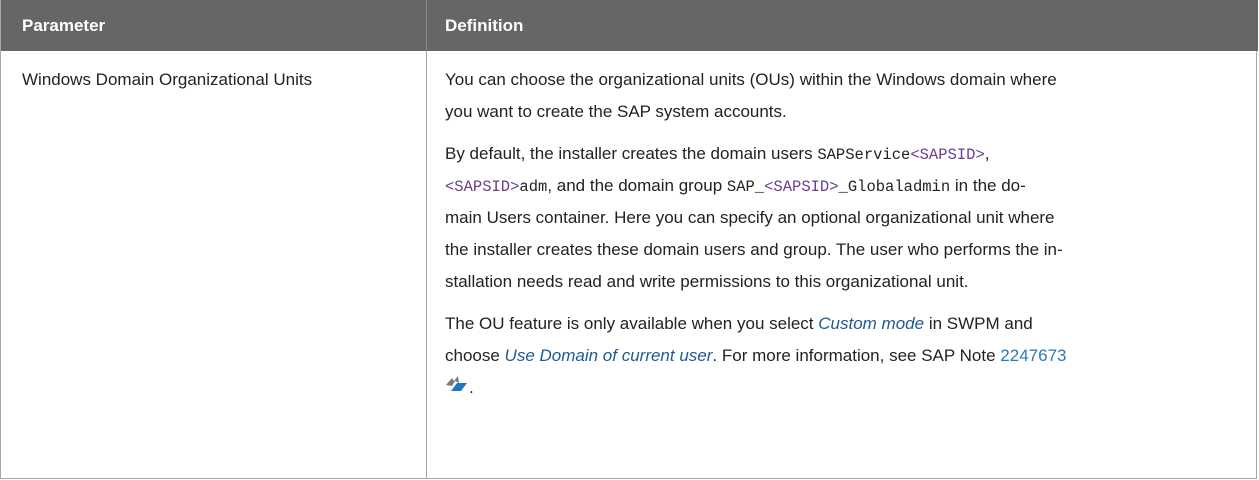  What do you see at coordinates (484, 25) in the screenshot?
I see `header-definition: Definition` at bounding box center [484, 25].